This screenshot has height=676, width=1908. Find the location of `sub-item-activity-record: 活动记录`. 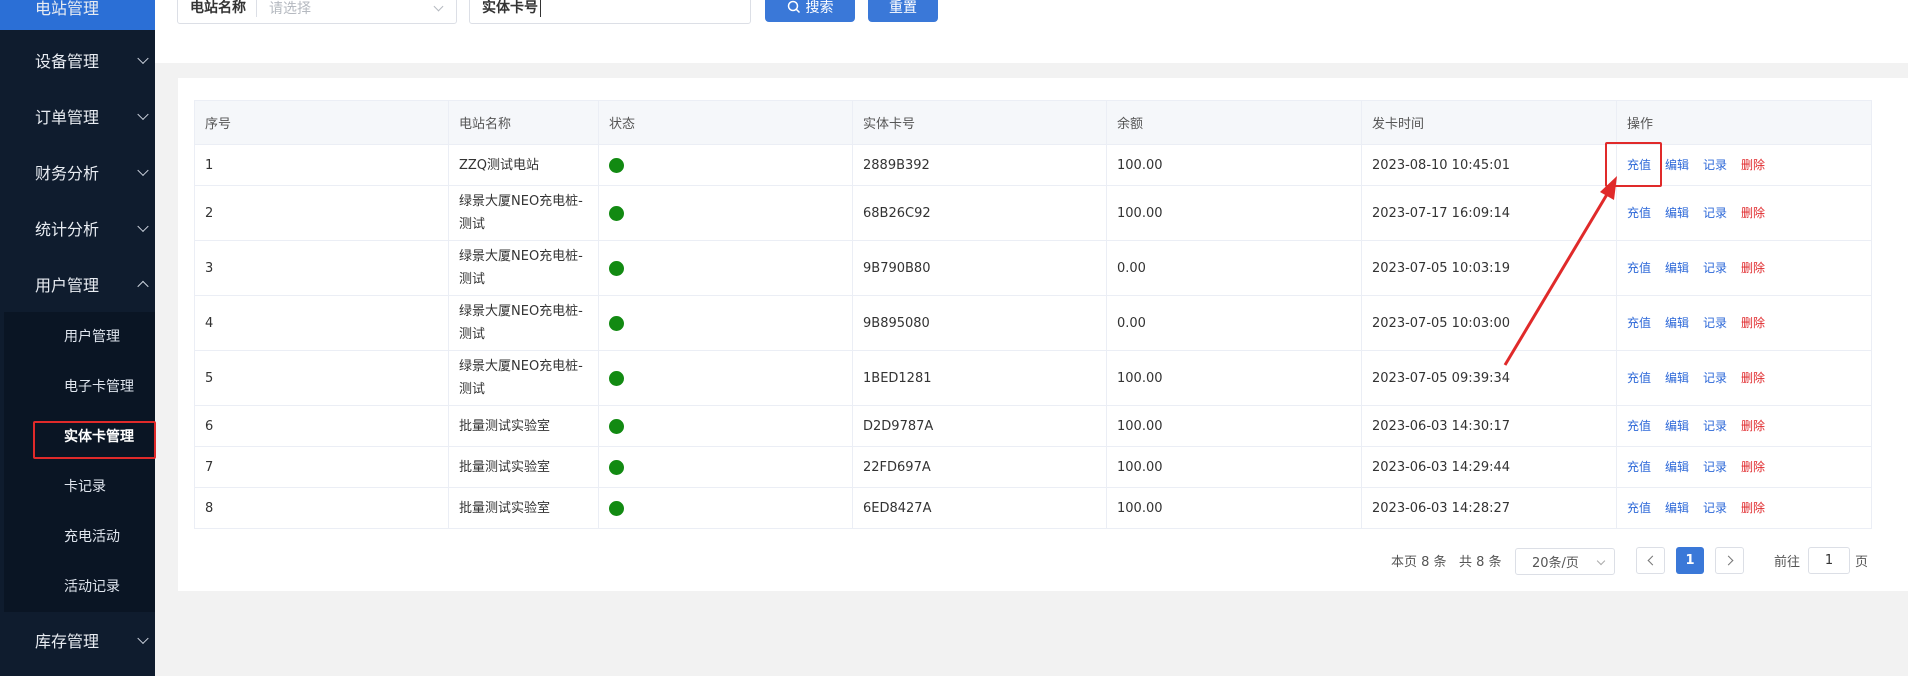

sub-item-activity-record: 活动记录 is located at coordinates (79, 586).